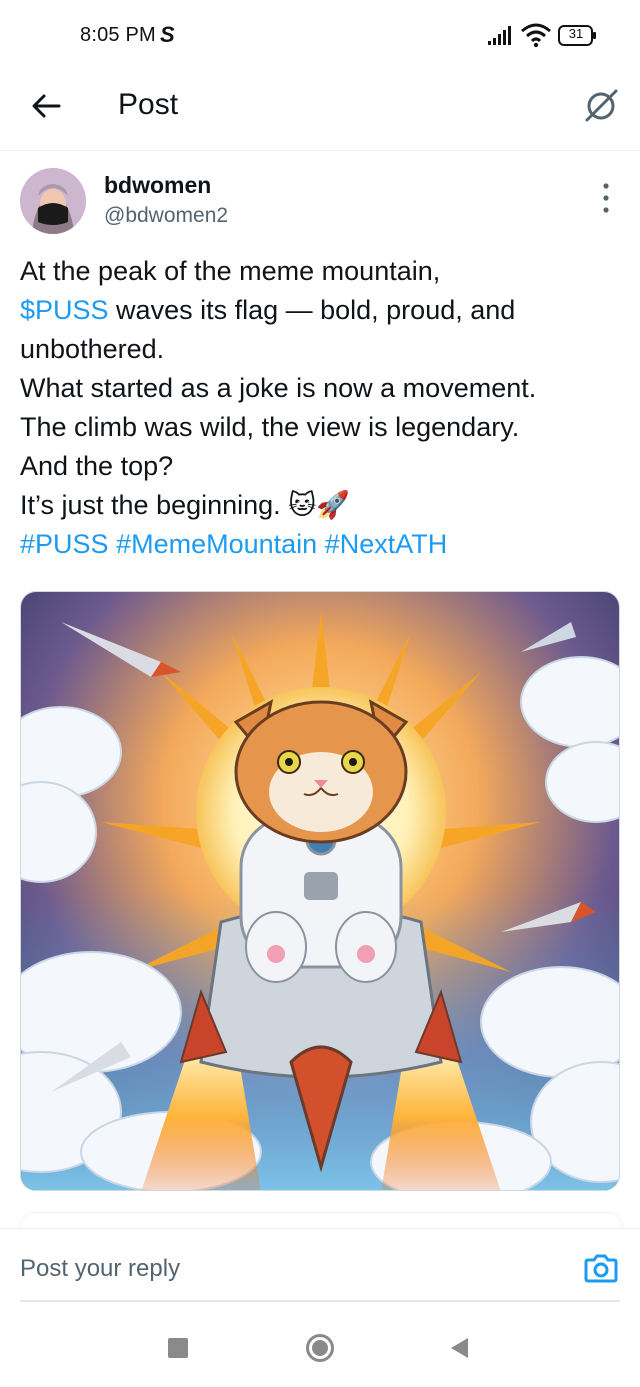  I want to click on app-header, so click(320, 111).